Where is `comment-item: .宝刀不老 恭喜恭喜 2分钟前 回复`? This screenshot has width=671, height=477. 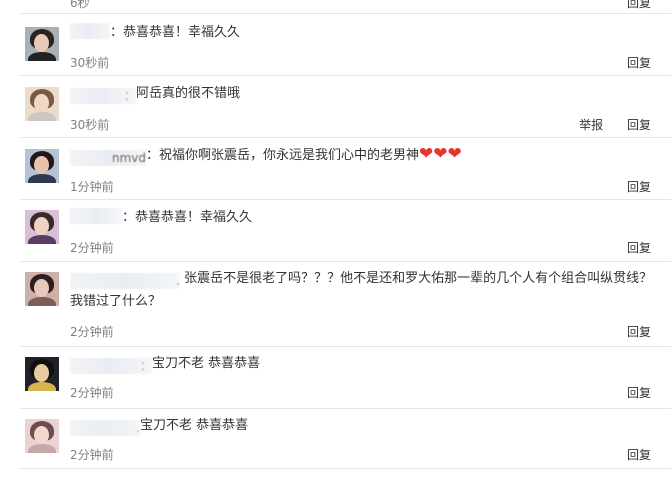 comment-item: .宝刀不老 恭喜恭喜 2分钟前 回复 is located at coordinates (335, 443).